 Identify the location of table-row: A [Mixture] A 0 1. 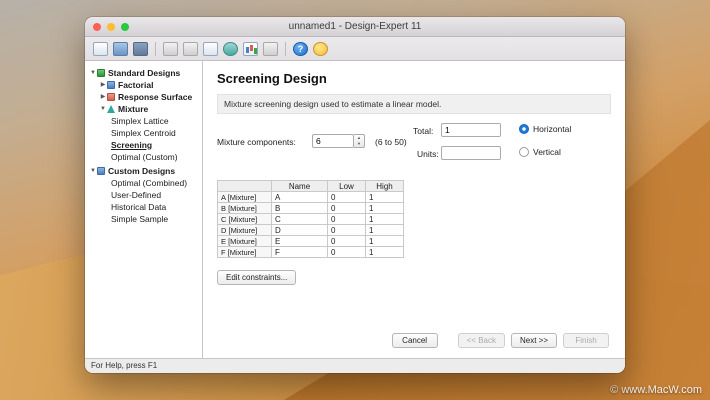
(310, 197).